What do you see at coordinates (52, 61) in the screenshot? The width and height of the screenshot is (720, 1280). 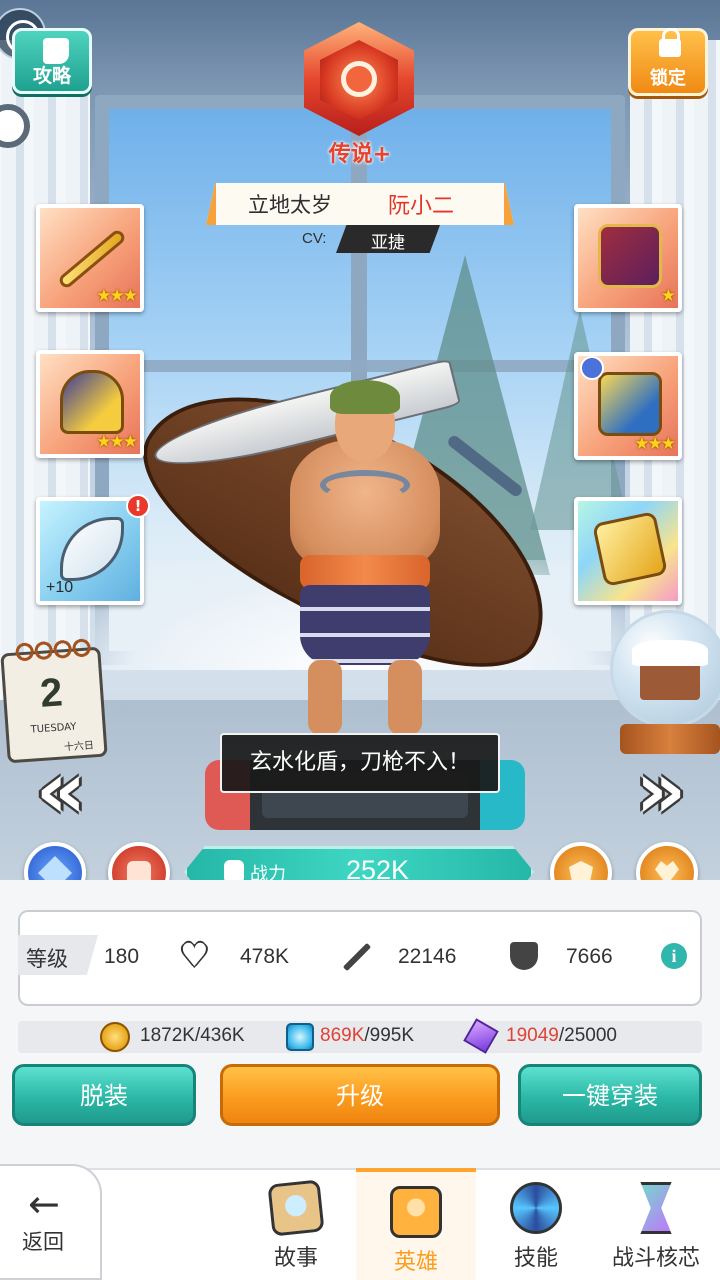 I see `guide-button: 攻略` at bounding box center [52, 61].